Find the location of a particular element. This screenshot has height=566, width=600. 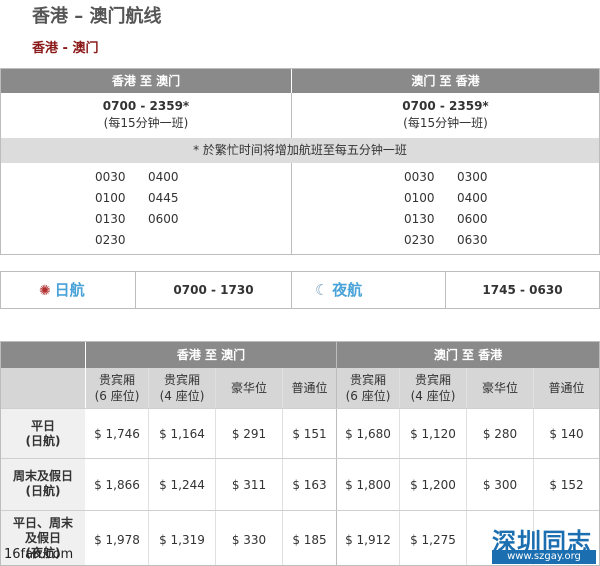

class-economy: 普通位 is located at coordinates (309, 388).